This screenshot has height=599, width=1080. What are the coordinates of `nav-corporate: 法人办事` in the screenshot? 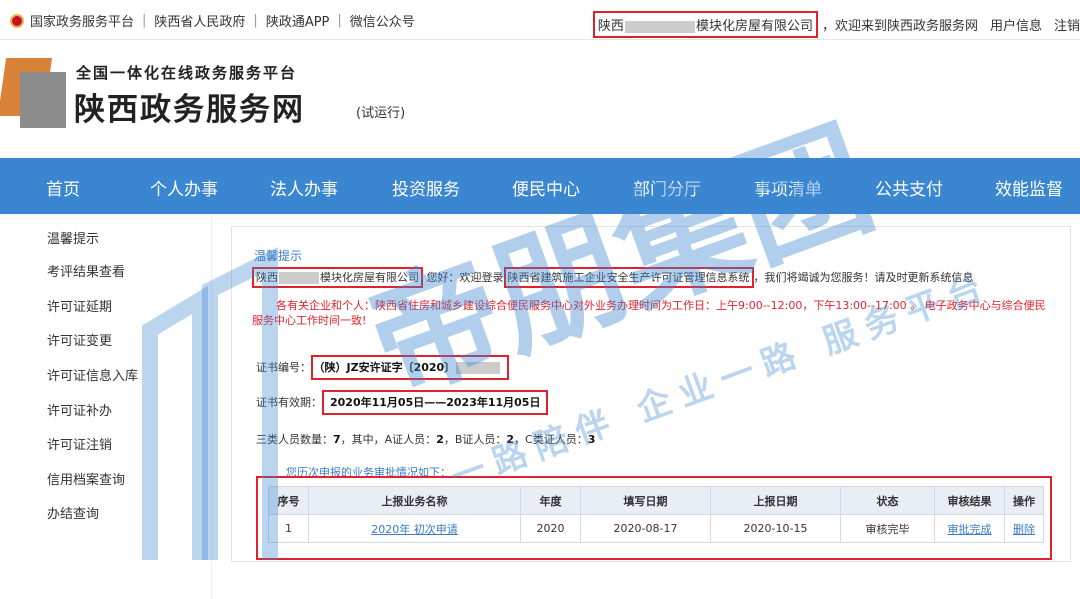 It's located at (304, 187).